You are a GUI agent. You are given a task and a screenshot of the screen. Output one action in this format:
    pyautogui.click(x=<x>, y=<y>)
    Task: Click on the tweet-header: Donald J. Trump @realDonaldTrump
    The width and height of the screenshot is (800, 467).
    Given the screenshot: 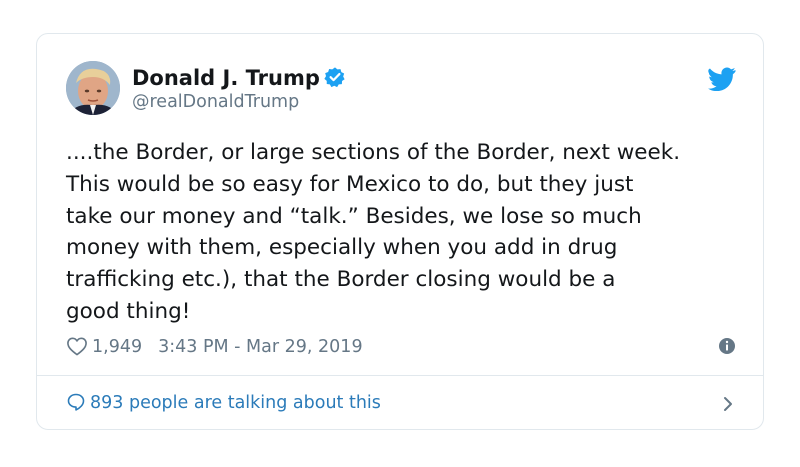 What is the action you would take?
    pyautogui.click(x=401, y=89)
    